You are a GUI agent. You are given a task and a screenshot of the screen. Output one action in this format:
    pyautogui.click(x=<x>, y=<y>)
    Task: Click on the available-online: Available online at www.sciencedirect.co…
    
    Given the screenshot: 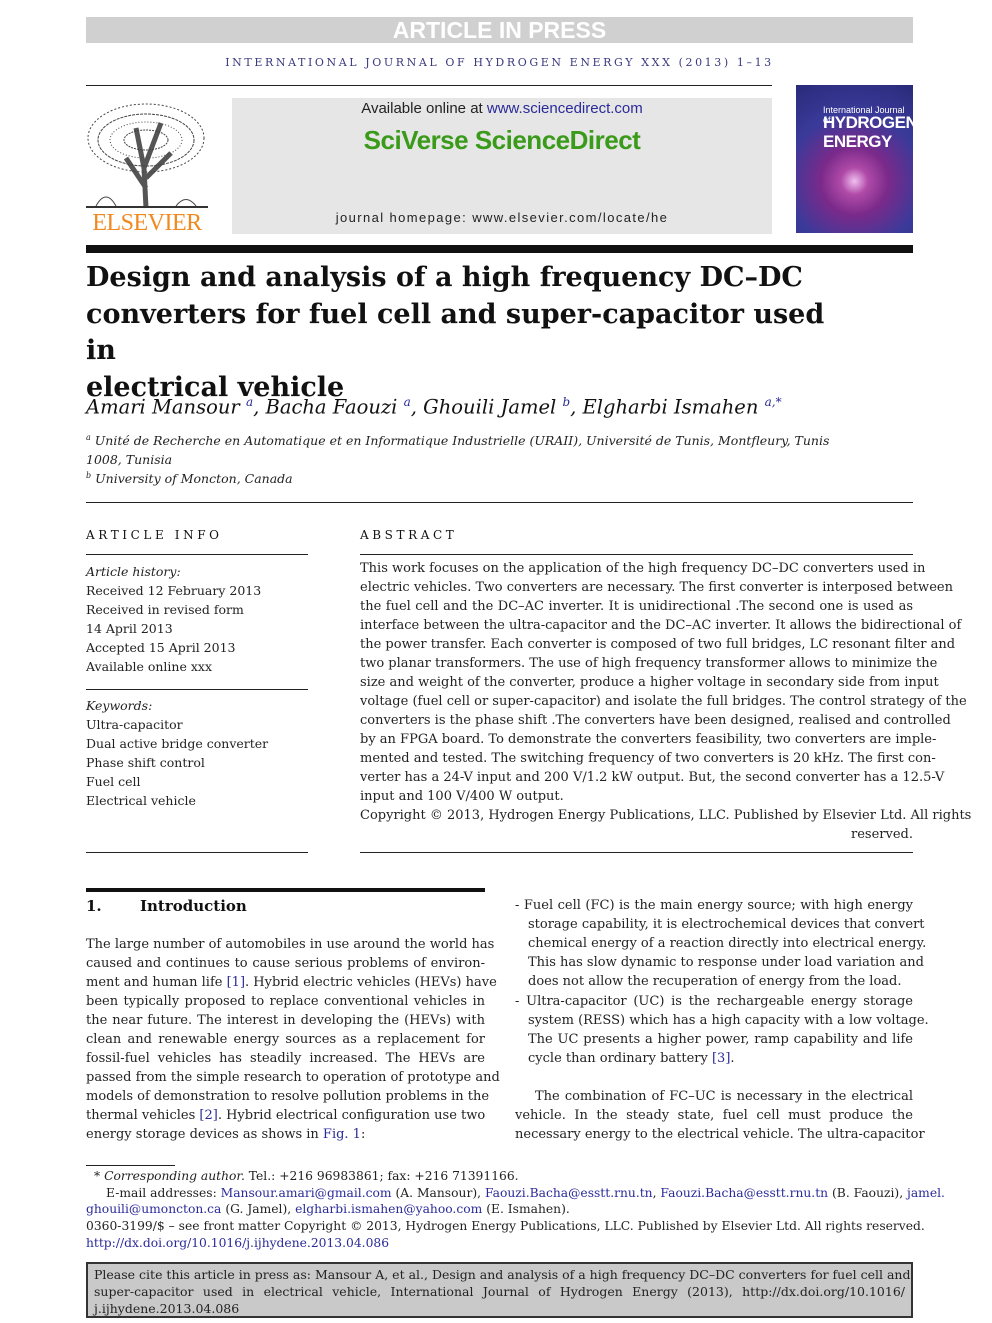 What is the action you would take?
    pyautogui.click(x=502, y=108)
    